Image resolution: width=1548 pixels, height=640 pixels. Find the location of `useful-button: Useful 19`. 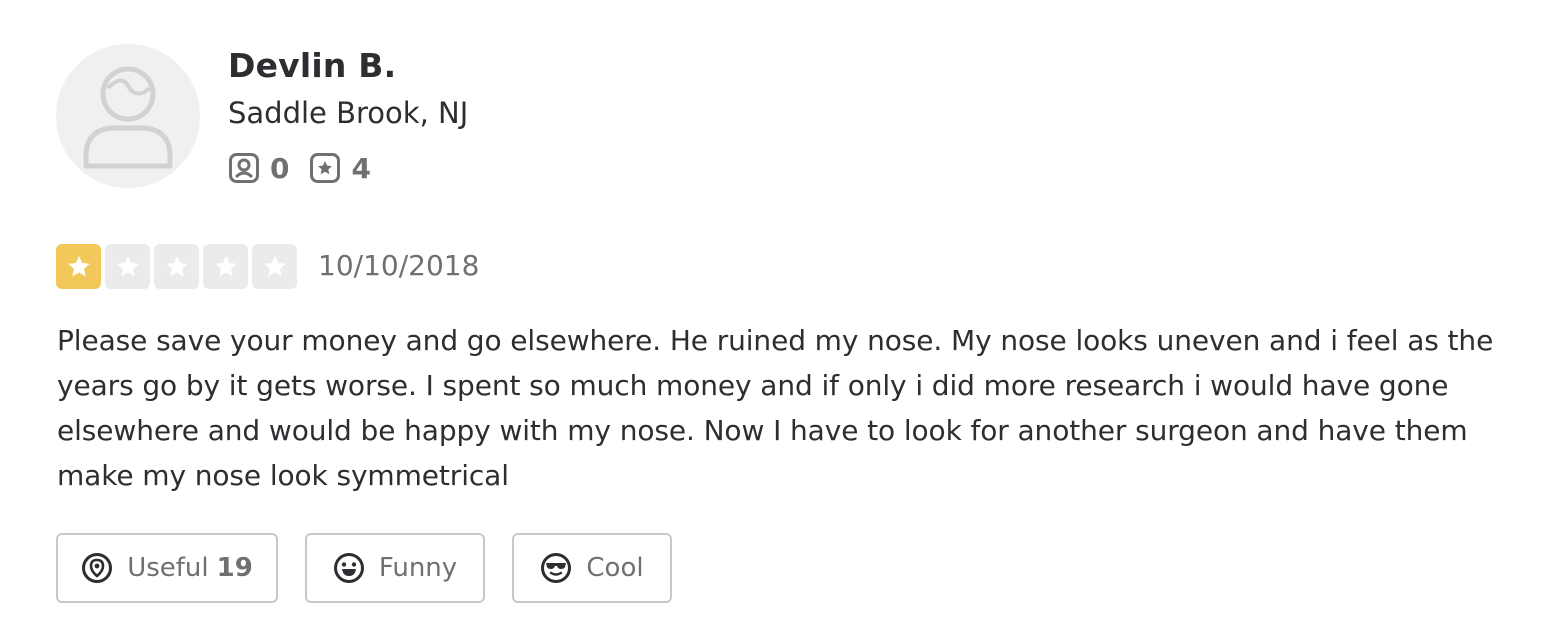

useful-button: Useful 19 is located at coordinates (167, 568).